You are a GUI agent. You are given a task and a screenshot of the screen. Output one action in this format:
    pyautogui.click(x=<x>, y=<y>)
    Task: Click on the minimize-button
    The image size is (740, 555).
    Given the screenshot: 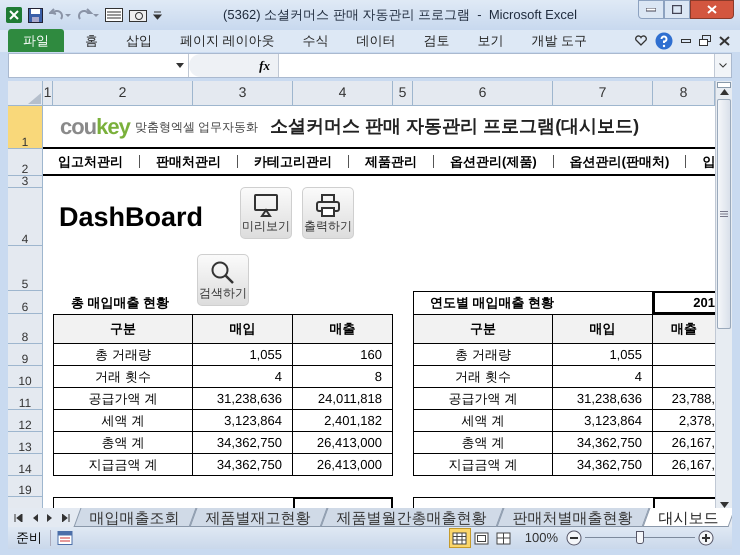 What is the action you would take?
    pyautogui.click(x=651, y=9)
    